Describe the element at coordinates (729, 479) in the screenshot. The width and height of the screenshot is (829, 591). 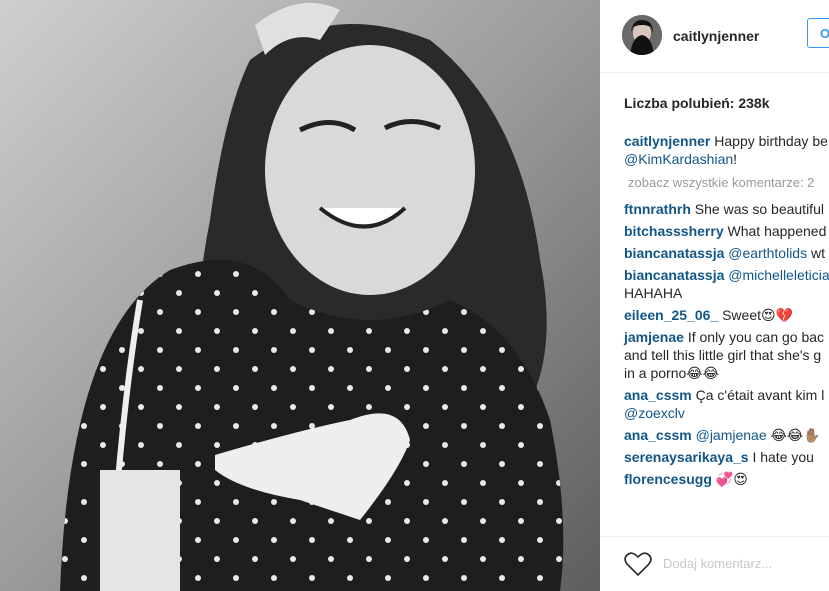
I see `comment-text: 💞😍` at that location.